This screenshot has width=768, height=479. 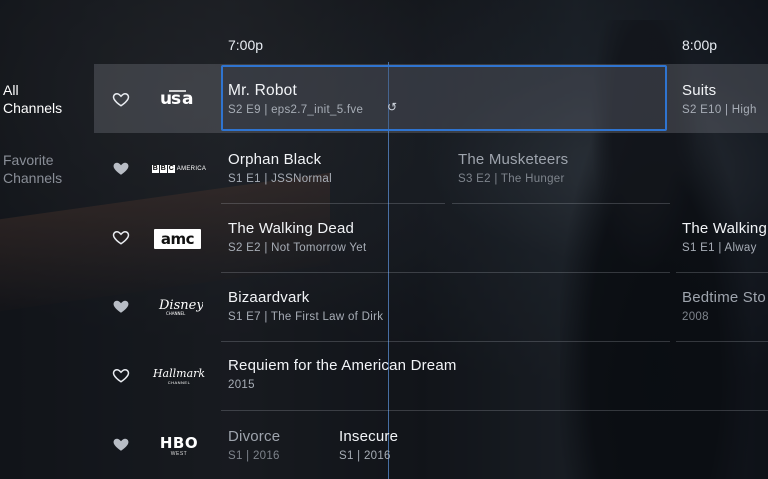 I want to click on program-divorce: Divorce S1 | 2016, so click(x=254, y=445).